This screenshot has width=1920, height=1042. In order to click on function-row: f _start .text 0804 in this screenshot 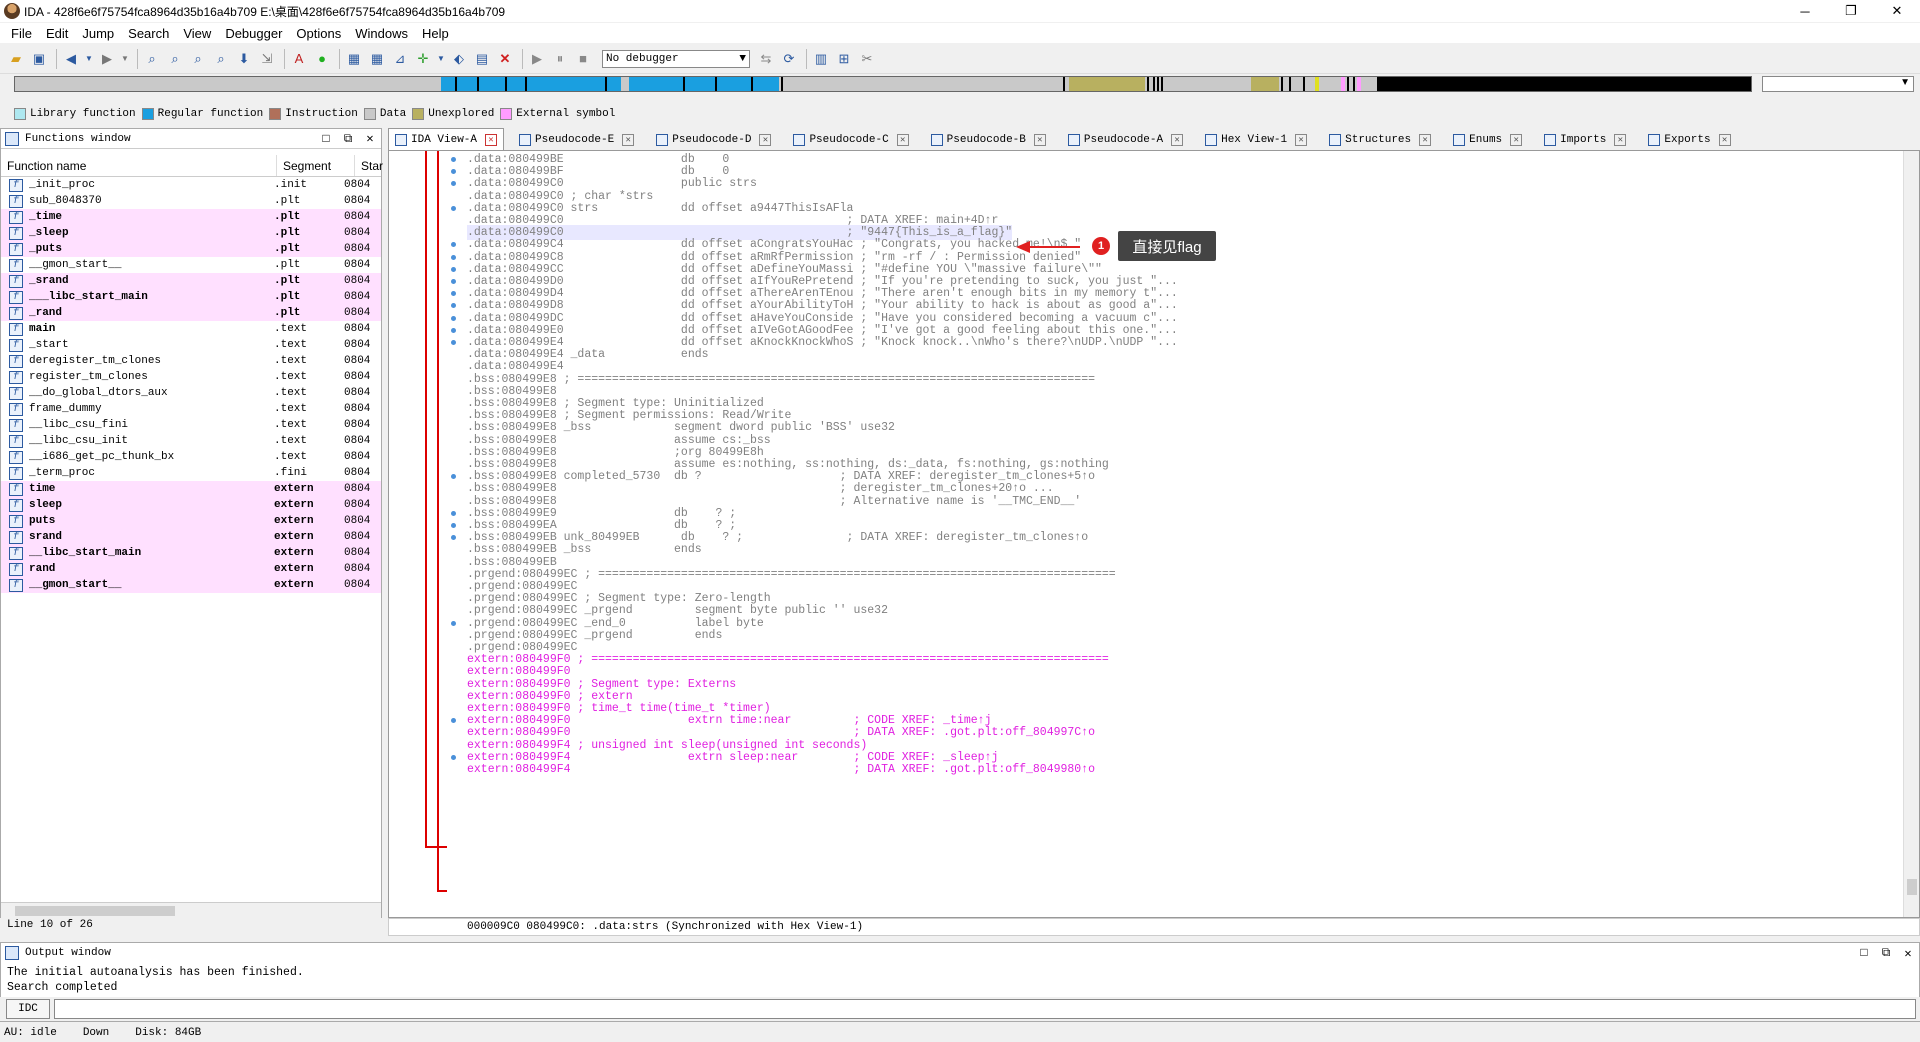, I will do `click(191, 345)`.